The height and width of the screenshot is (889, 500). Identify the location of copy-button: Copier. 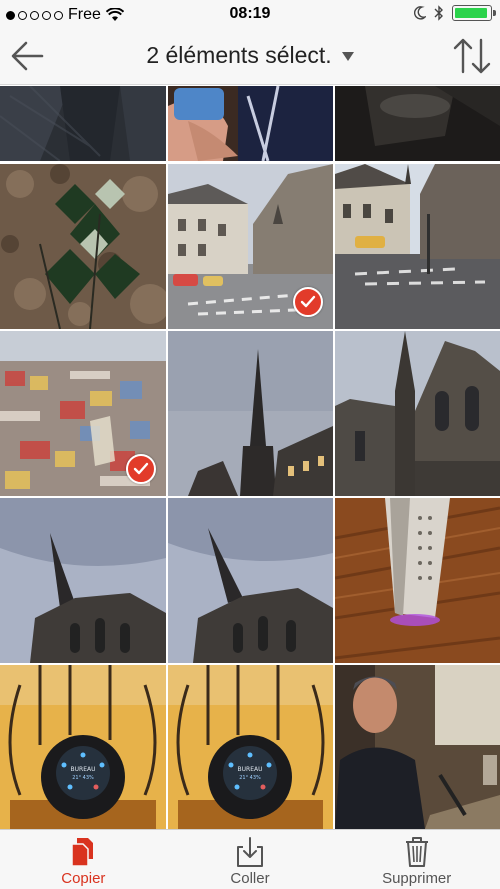
(83, 859).